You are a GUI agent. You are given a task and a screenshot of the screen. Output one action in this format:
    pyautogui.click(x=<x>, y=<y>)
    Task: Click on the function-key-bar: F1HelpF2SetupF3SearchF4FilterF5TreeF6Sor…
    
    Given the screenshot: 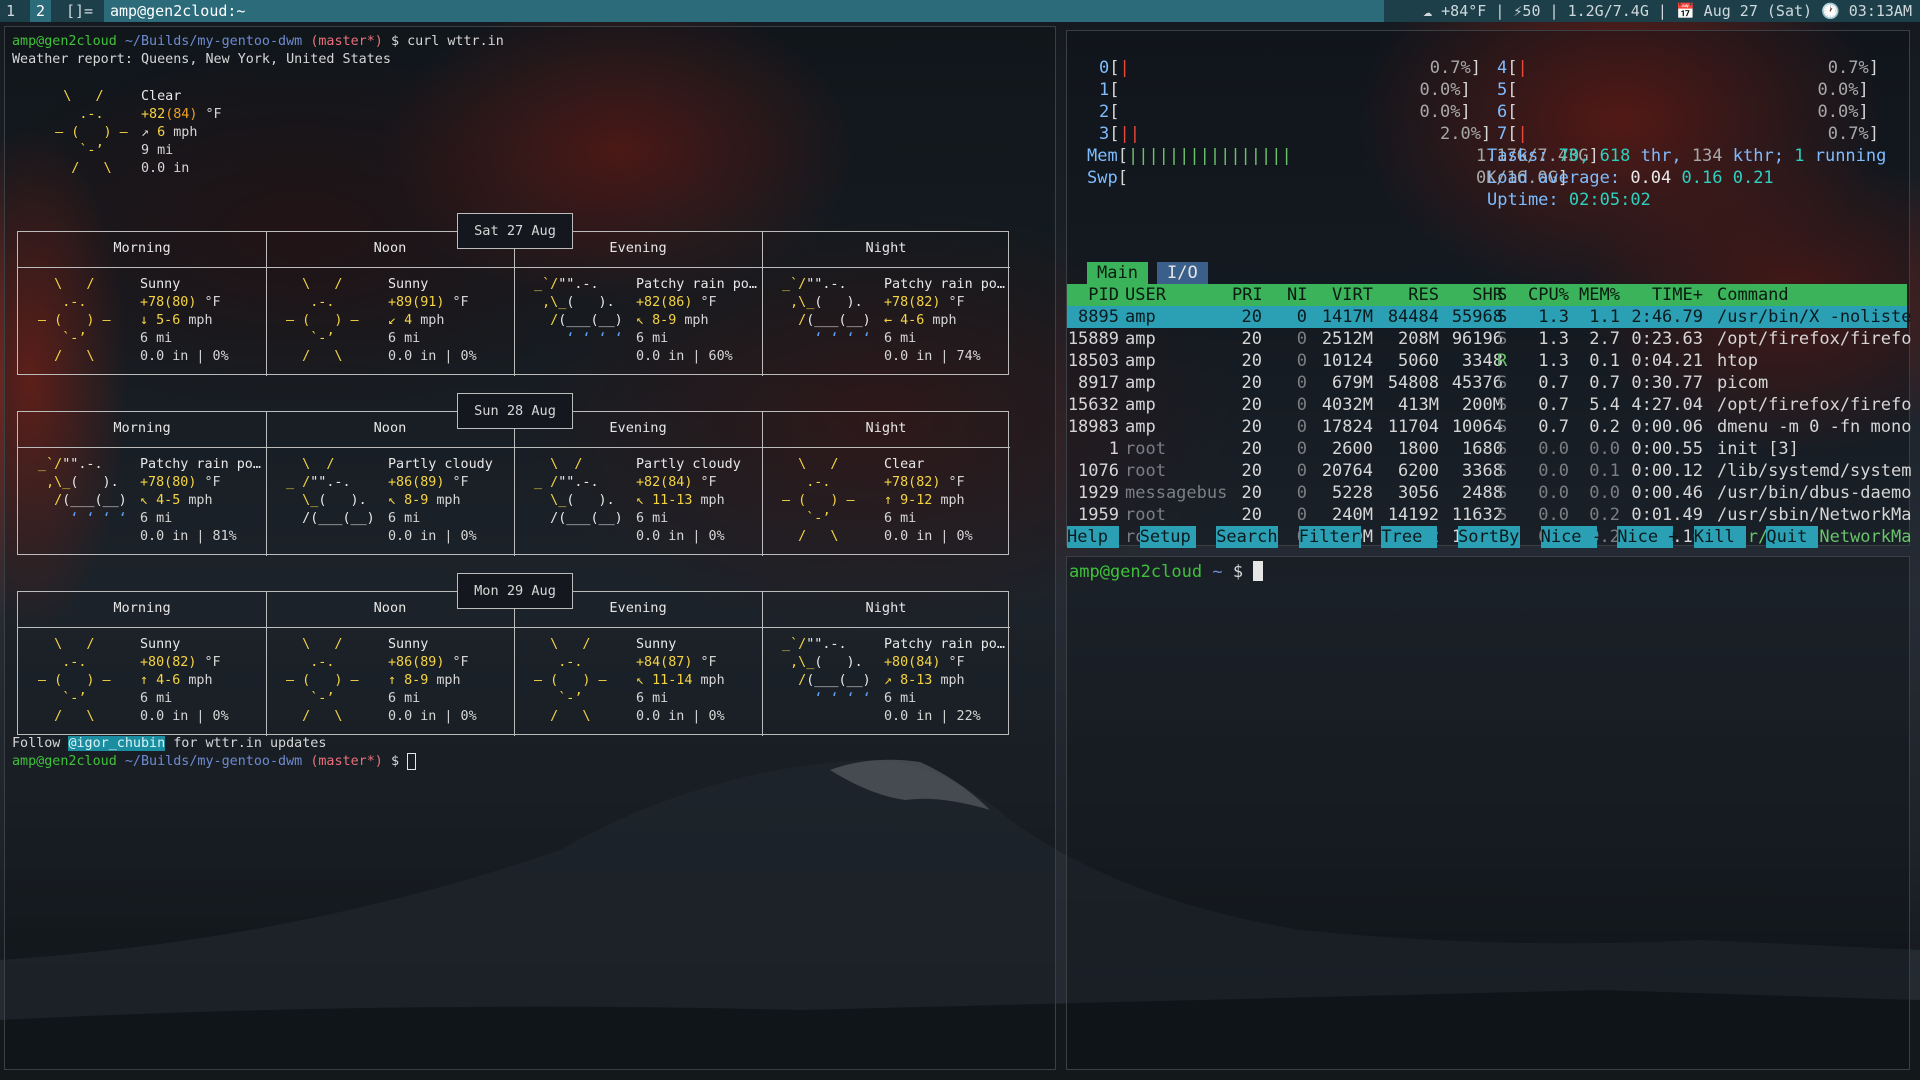 What is the action you would take?
    pyautogui.click(x=1487, y=537)
    